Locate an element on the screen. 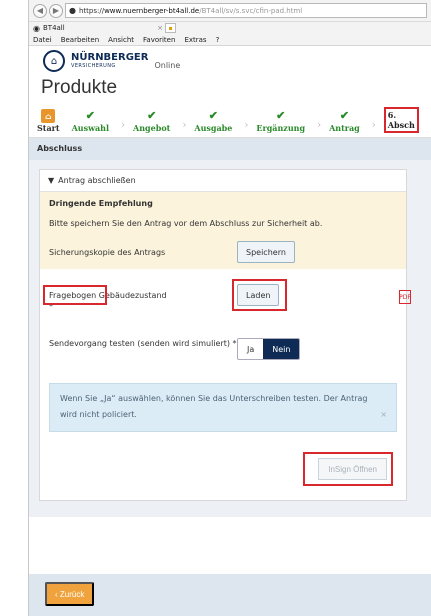 This screenshot has width=431, height=616. menu-item-help: ? is located at coordinates (218, 40).